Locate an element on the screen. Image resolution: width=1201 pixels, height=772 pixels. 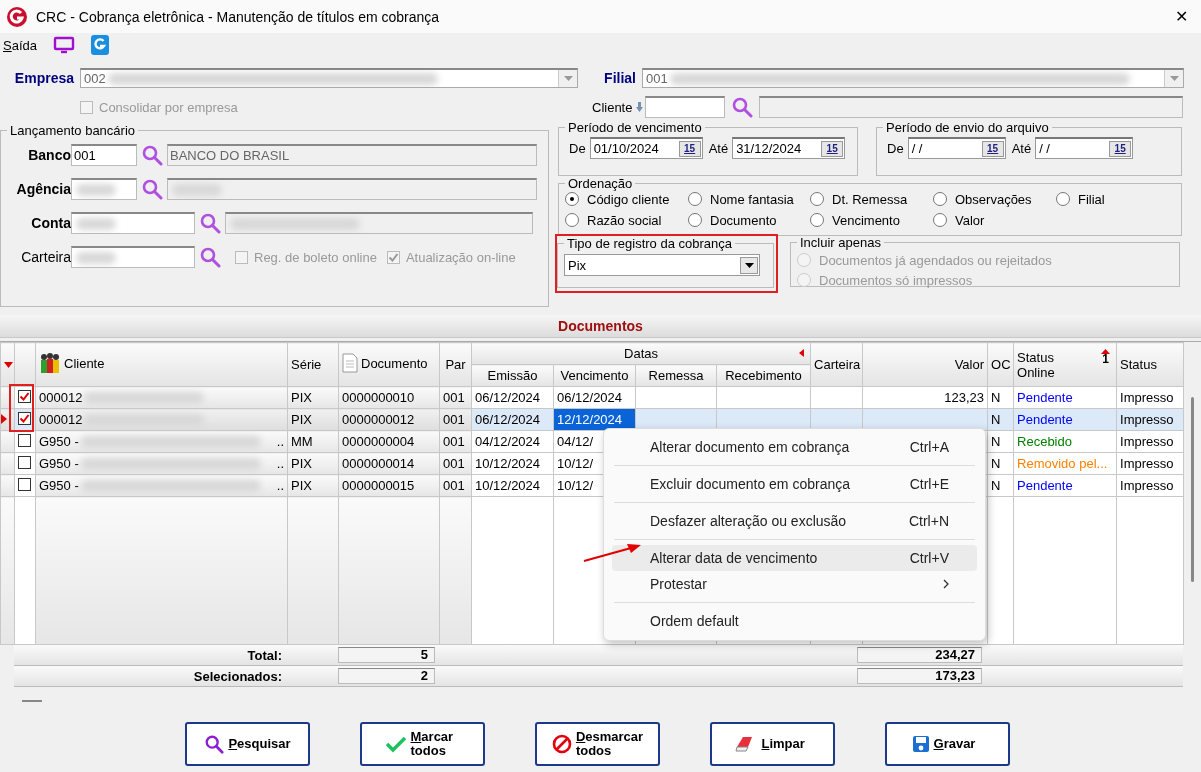
radio-label: Vencimento is located at coordinates (866, 220).